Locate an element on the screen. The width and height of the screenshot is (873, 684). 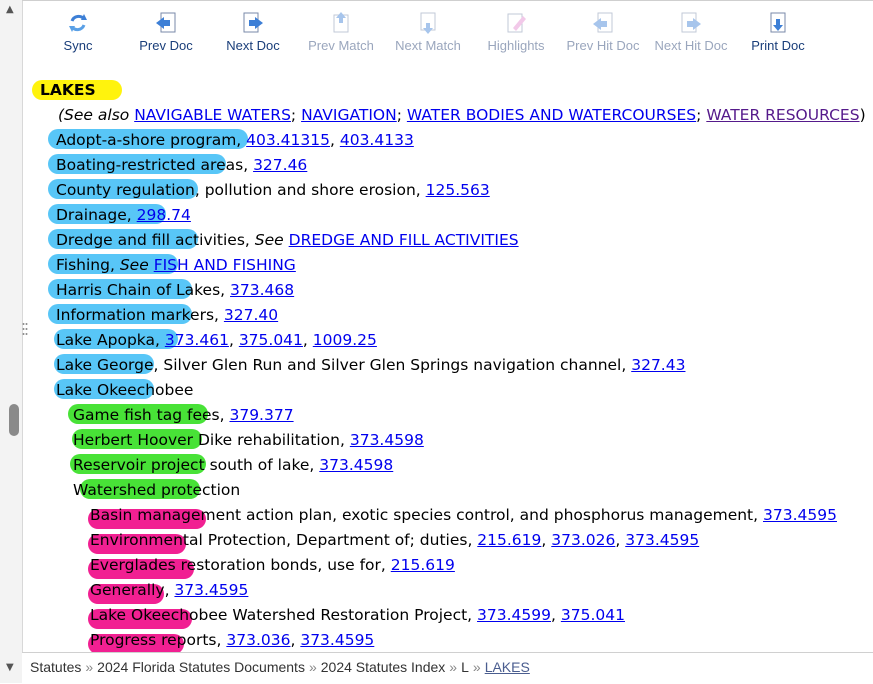
statute-link: 373.468 is located at coordinates (262, 290).